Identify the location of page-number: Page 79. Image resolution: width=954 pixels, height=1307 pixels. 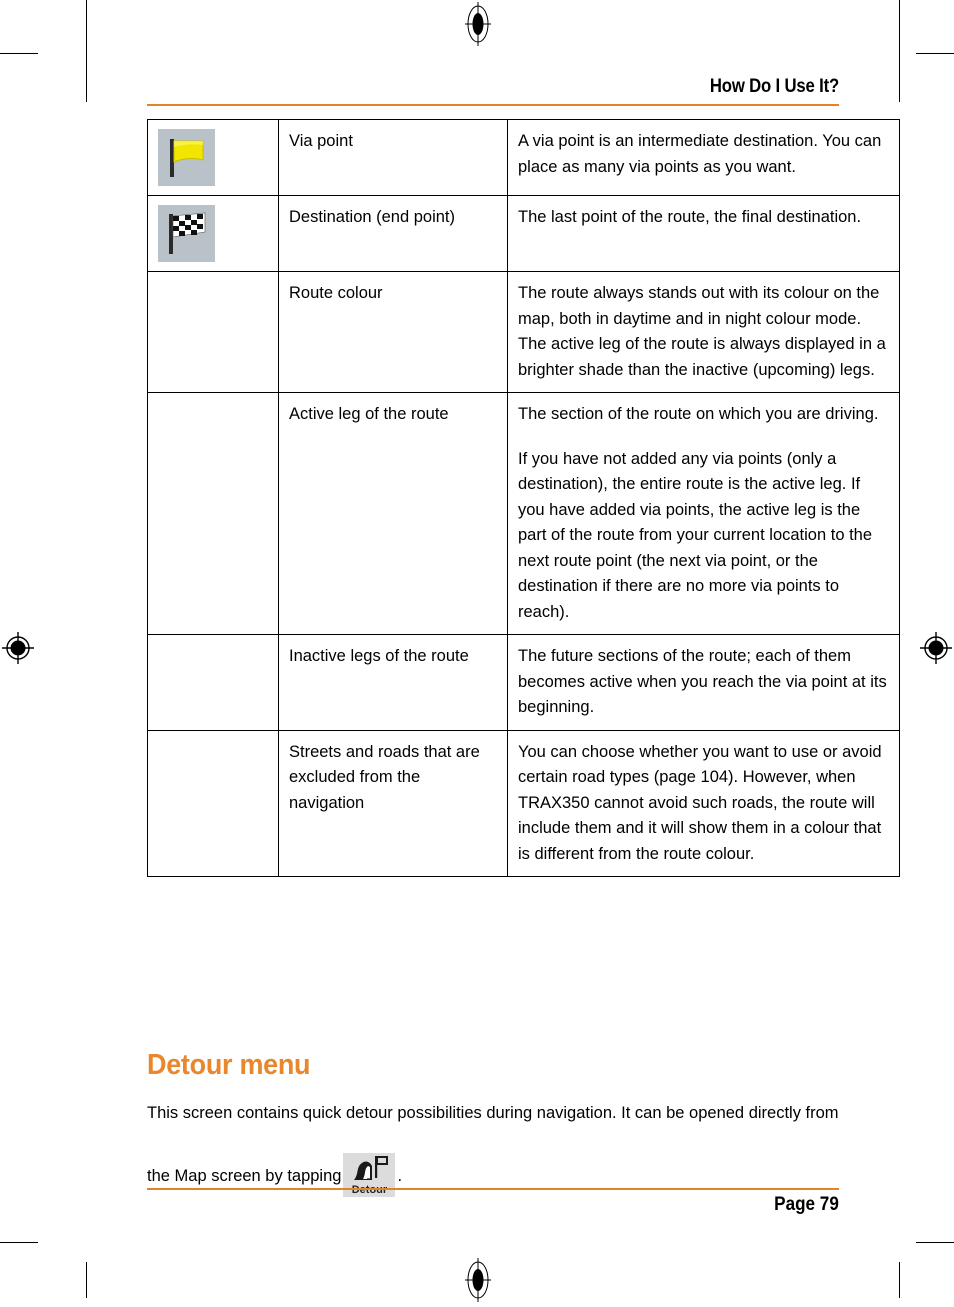
(806, 1204).